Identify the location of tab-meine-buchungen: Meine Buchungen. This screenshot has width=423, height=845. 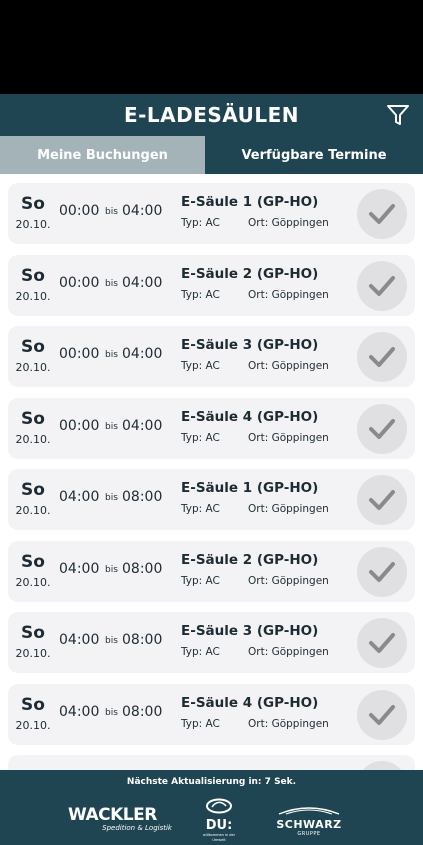
(102, 155).